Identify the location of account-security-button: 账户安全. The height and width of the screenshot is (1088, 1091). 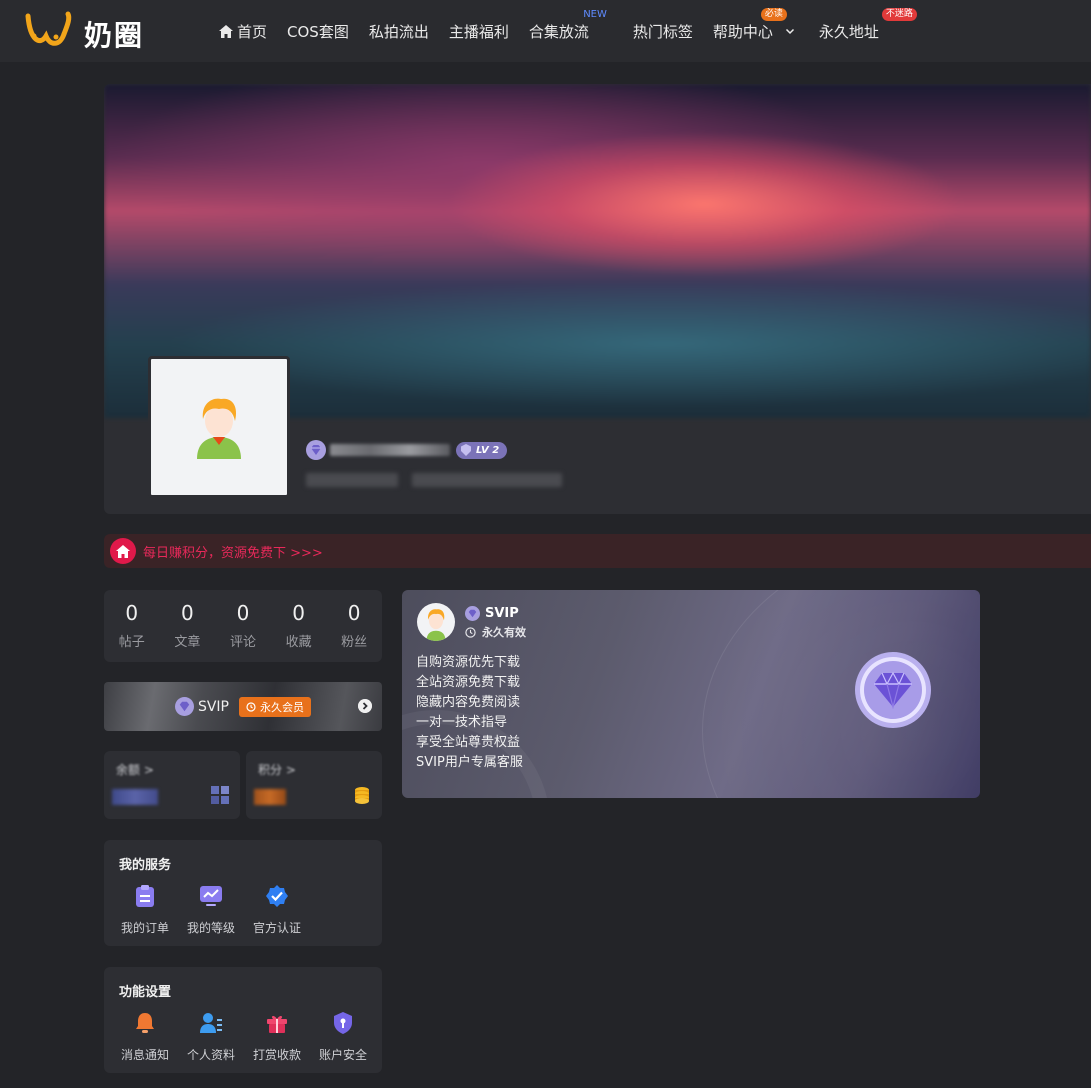
(343, 1037).